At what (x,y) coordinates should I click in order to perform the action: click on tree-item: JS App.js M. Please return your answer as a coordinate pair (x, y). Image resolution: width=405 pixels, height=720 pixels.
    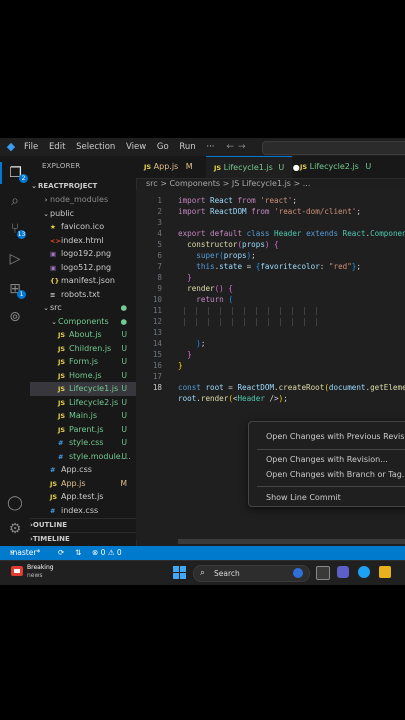
    Looking at the image, I should click on (83, 484).